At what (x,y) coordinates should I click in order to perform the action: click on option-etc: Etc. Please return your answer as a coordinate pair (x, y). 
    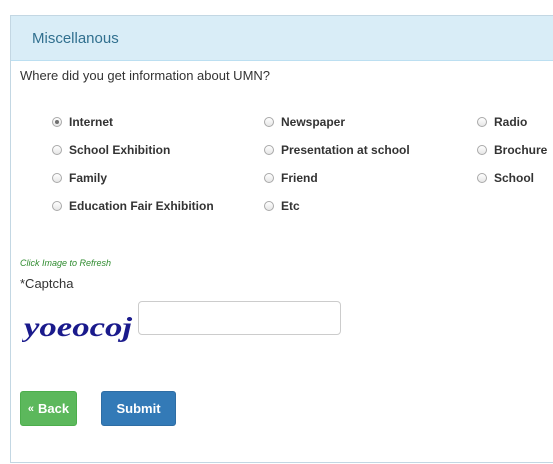
    Looking at the image, I should click on (282, 206).